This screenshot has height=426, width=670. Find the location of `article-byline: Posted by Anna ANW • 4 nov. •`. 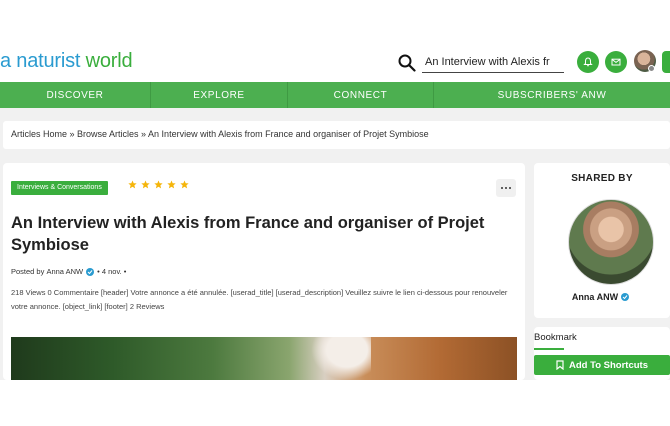

article-byline: Posted by Anna ANW • 4 nov. • is located at coordinates (68, 271).